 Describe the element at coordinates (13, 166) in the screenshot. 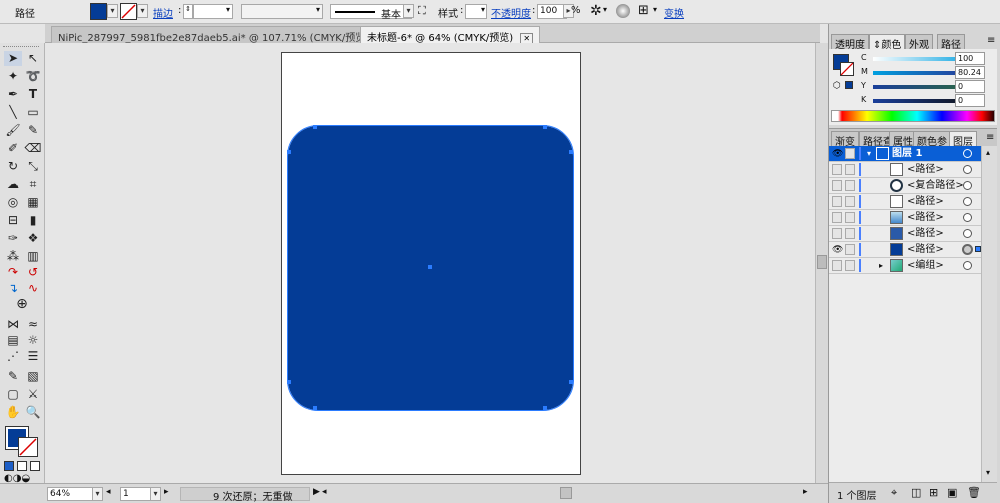

I see `rotate-tool-icon: ↻` at that location.